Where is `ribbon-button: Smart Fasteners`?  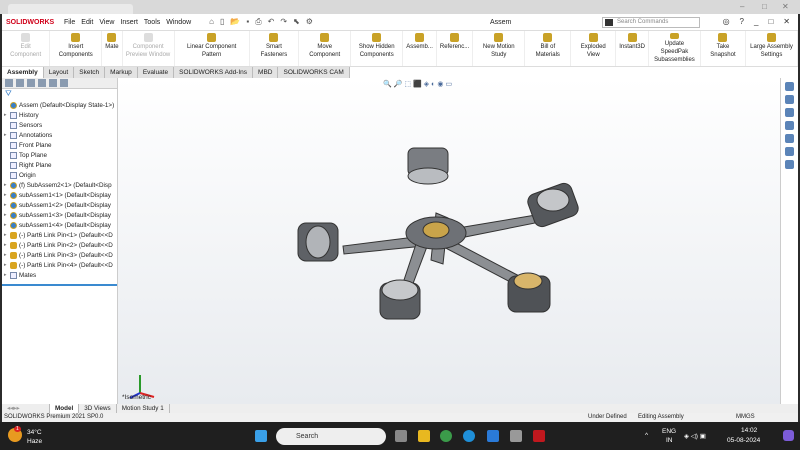
ribbon-button: Smart Fasteners is located at coordinates (275, 48).